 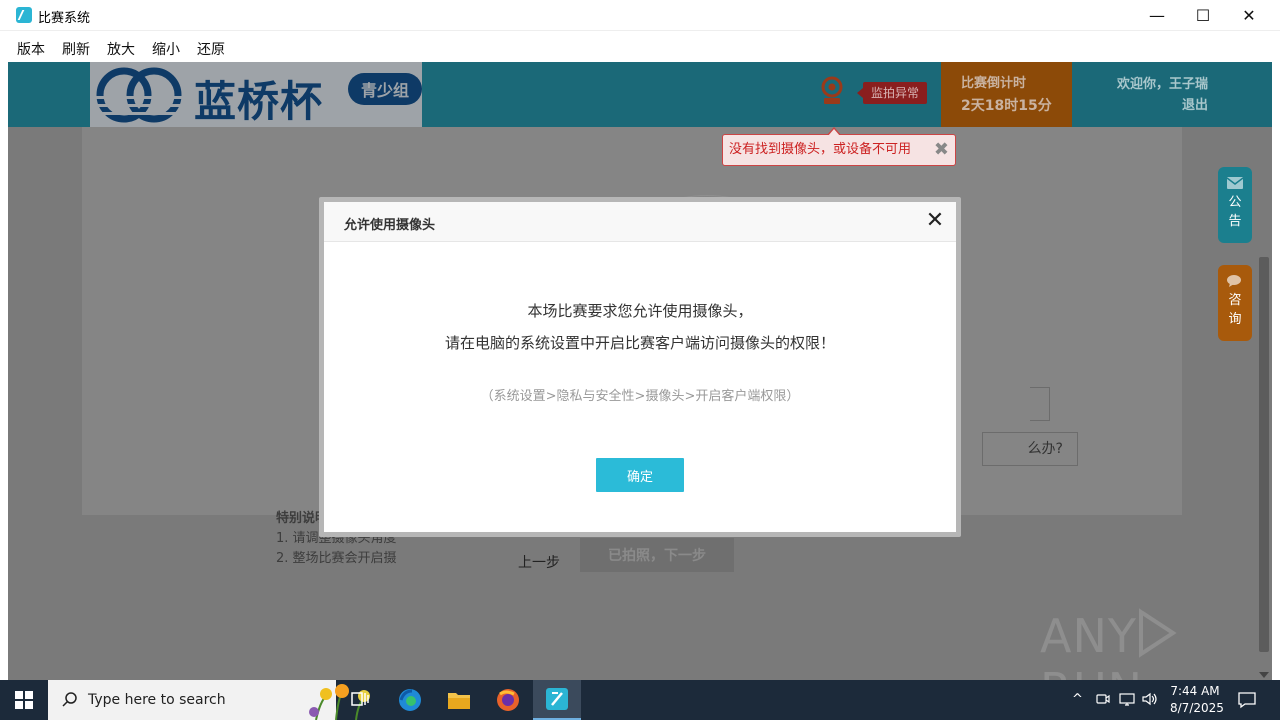 I want to click on camera-error-tooltip: 没有找到摄像头，或设备不可用 ✖, so click(x=839, y=146).